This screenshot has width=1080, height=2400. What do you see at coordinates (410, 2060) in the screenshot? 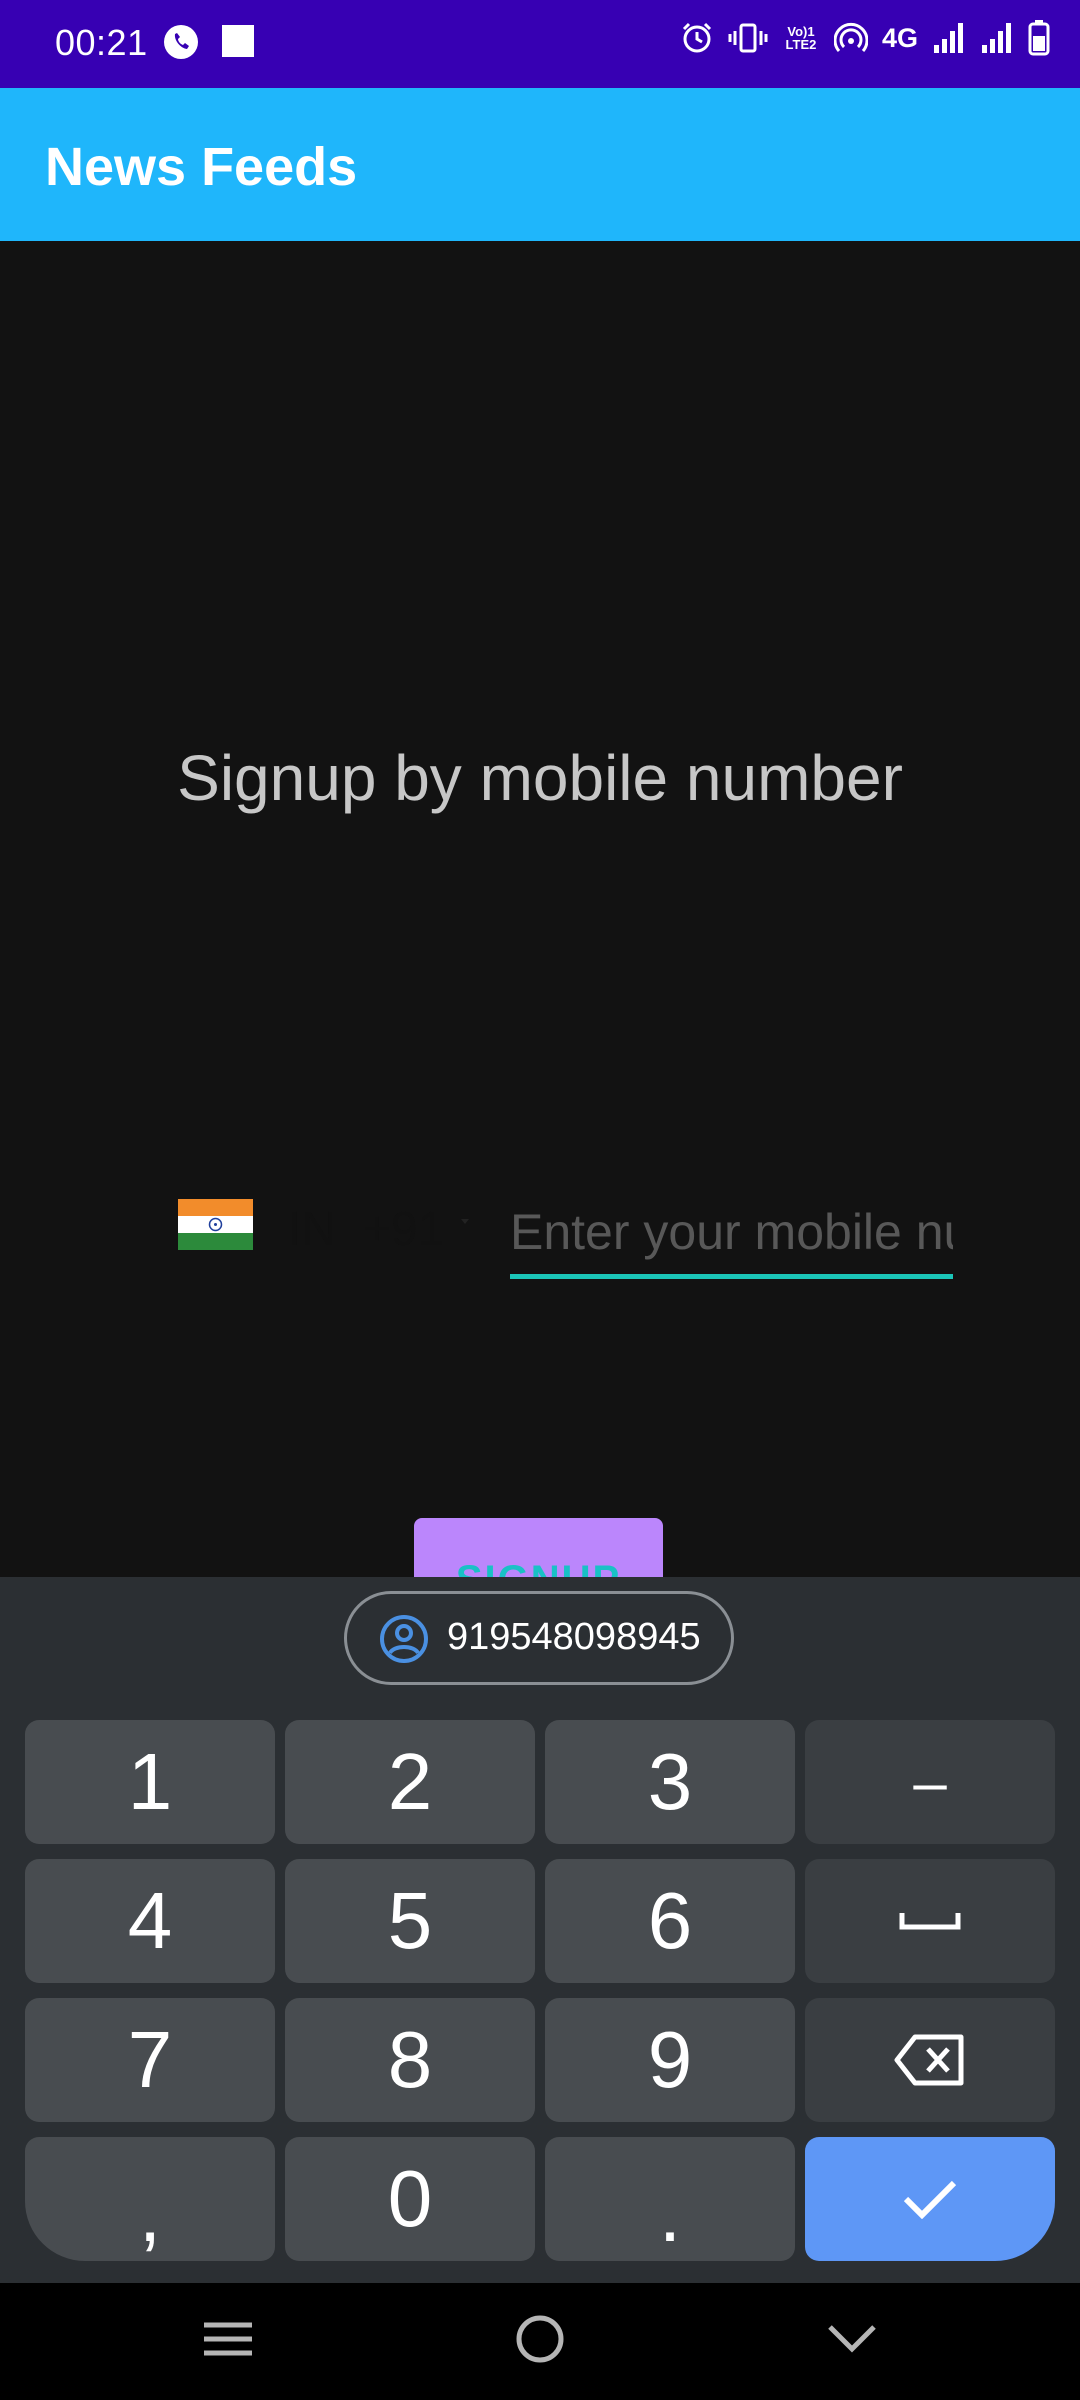
I see `key-8: 8` at bounding box center [410, 2060].